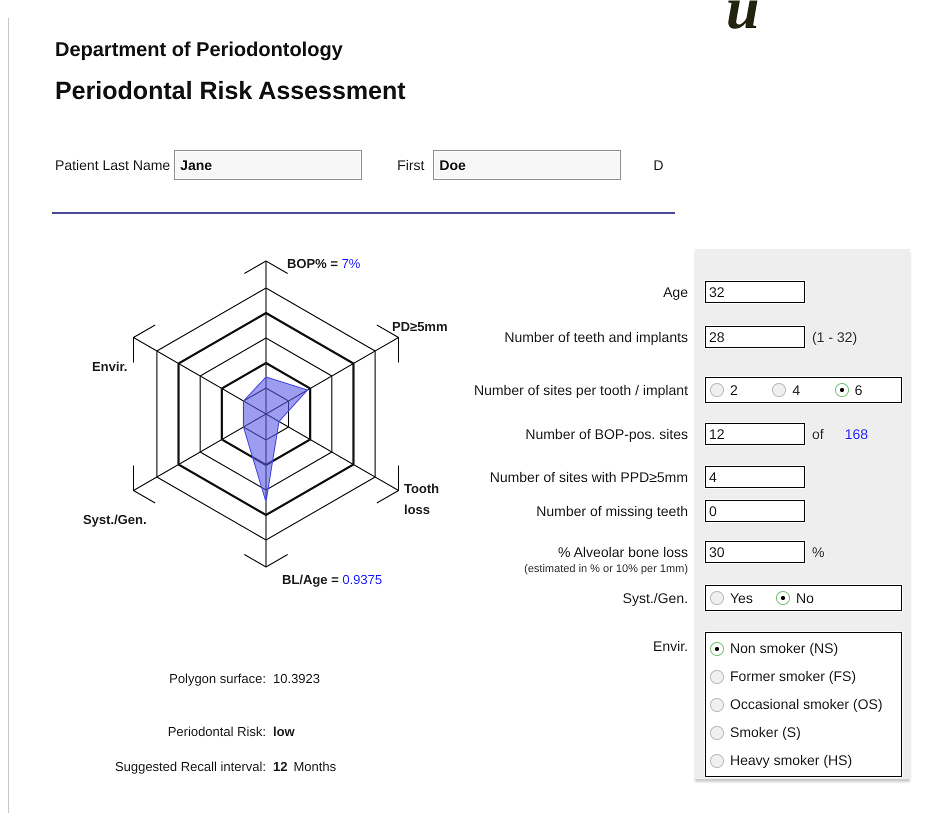  Describe the element at coordinates (190, 767) in the screenshot. I see `summary-label: Suggested Recall interval:` at that location.